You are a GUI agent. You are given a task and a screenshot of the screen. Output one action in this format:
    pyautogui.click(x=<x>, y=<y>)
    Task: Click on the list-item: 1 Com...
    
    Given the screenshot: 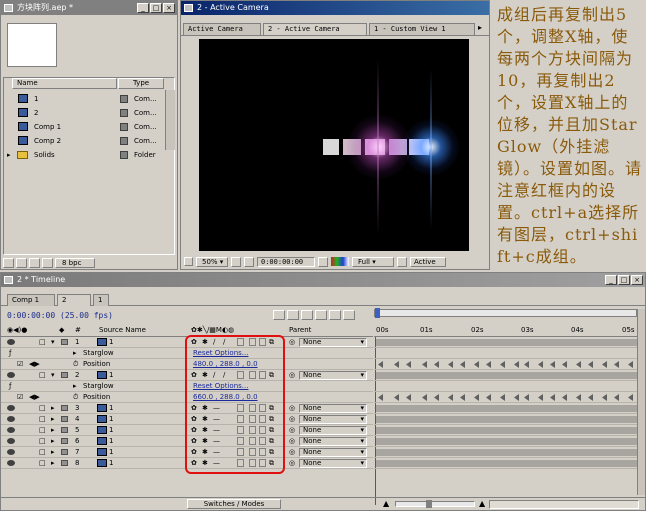 What is the action you would take?
    pyautogui.click(x=89, y=99)
    